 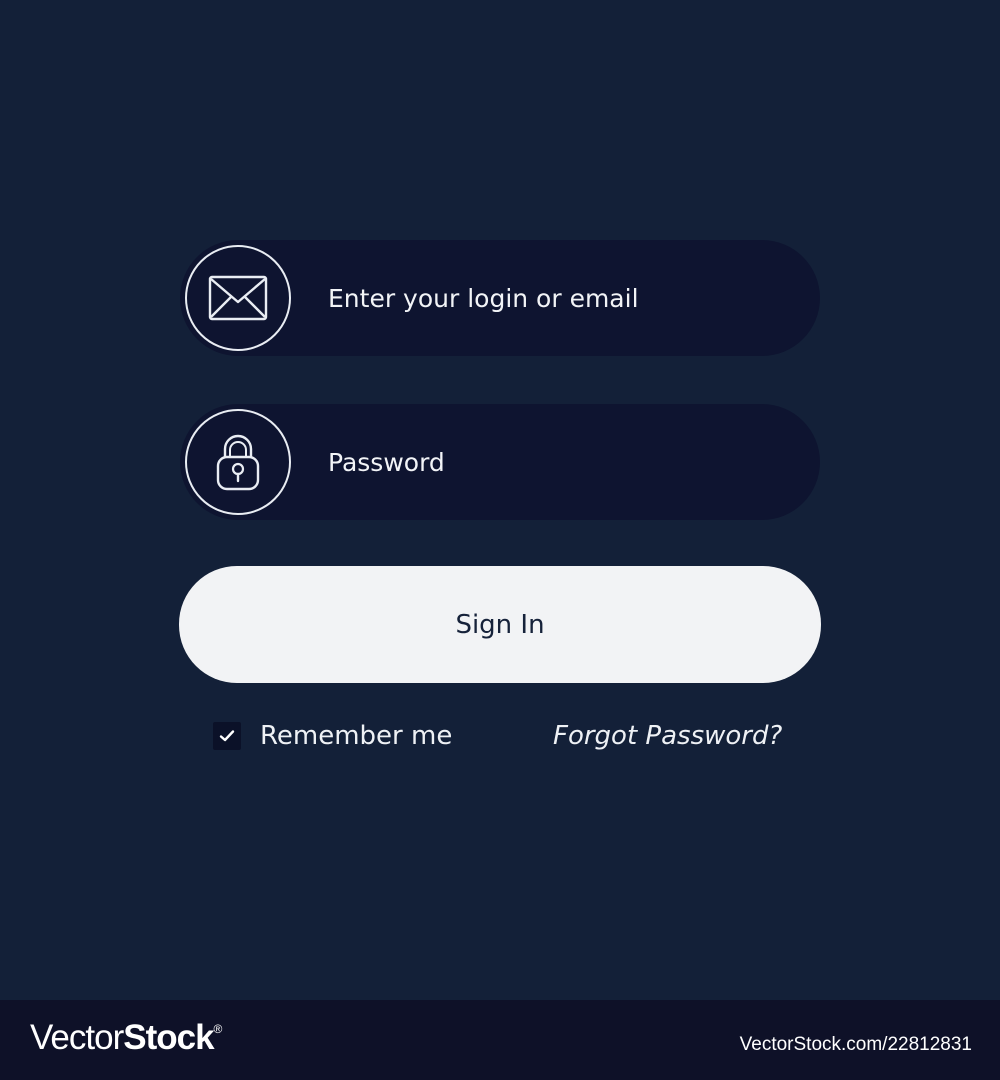 I want to click on login-email-input, so click(x=558, y=298).